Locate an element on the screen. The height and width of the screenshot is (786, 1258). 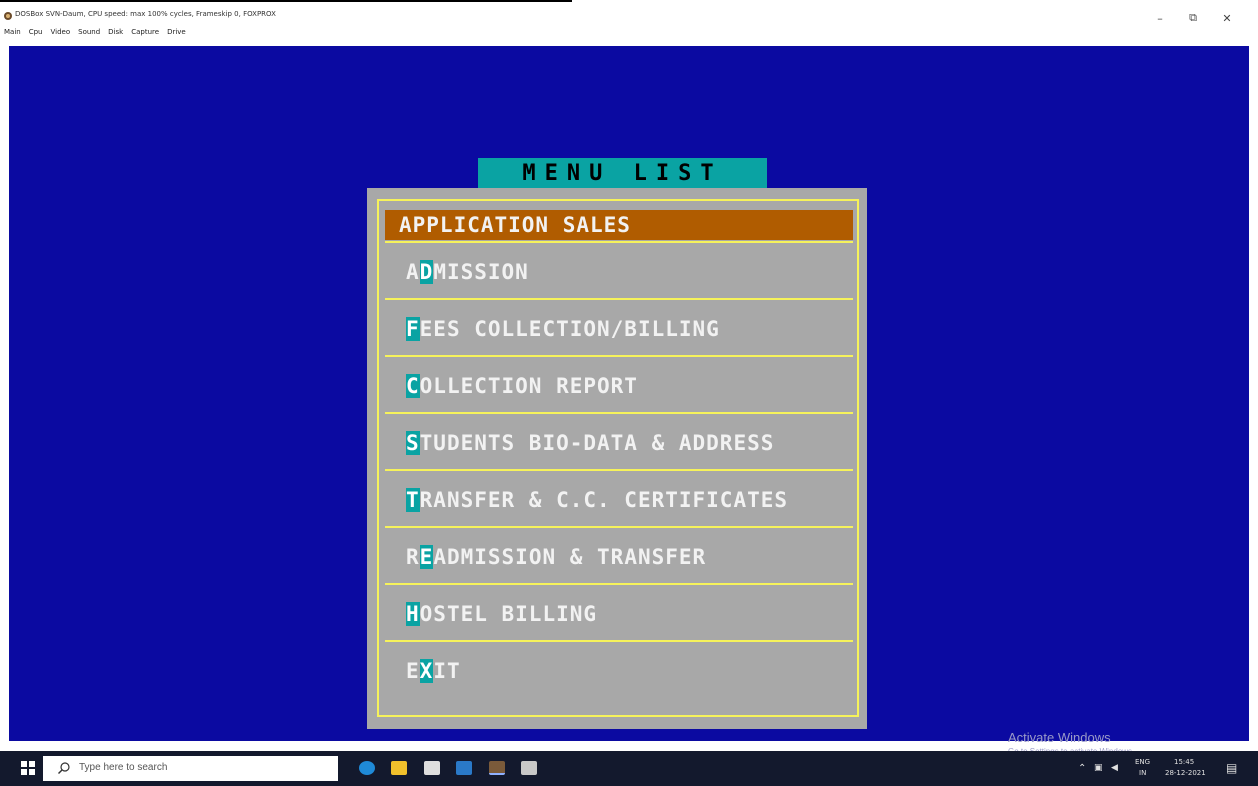
menu-item-label: READMISSION & TRANSFER is located at coordinates (556, 556).